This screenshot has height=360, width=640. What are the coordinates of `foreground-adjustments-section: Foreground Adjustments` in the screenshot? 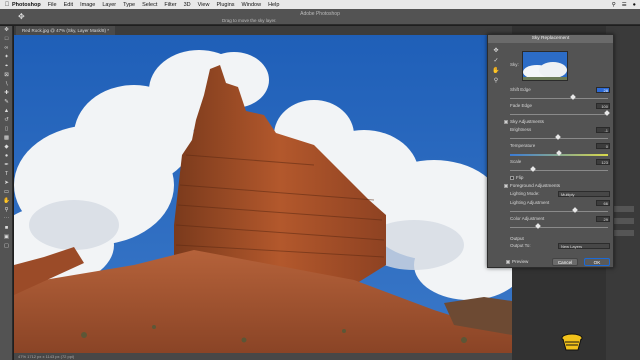 It's located at (532, 185).